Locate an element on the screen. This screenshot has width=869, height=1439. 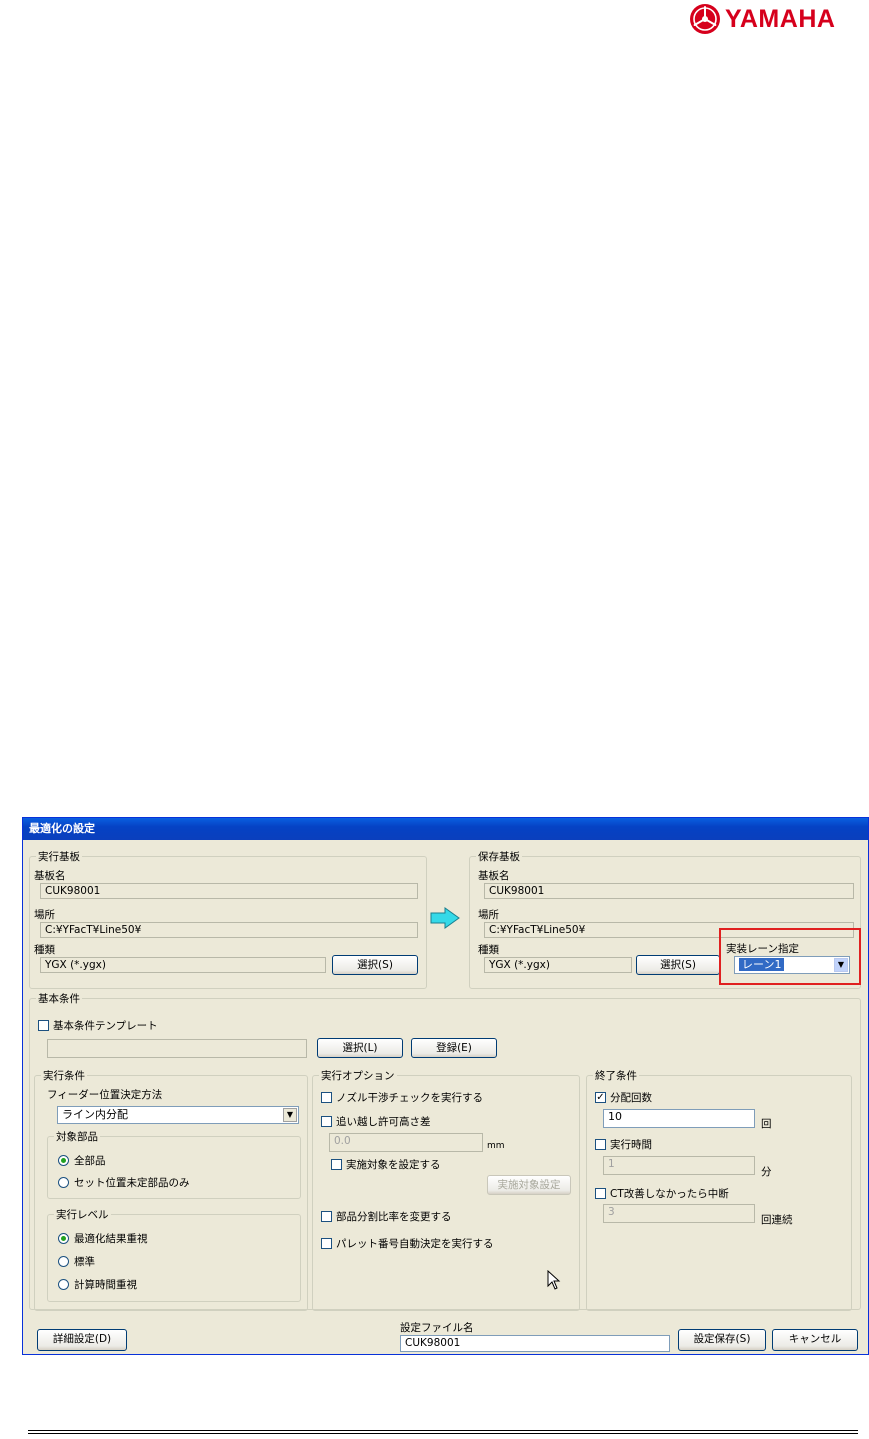
settings-file-field: CUK98001 is located at coordinates (535, 1343).